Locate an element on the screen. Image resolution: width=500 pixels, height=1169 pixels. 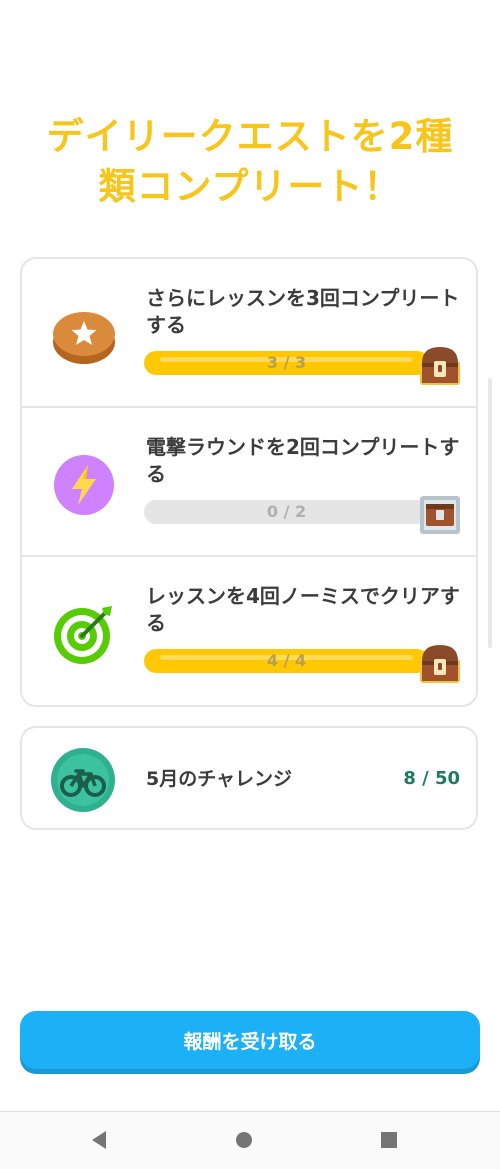
progress-text: 0 / 2 is located at coordinates (286, 511).